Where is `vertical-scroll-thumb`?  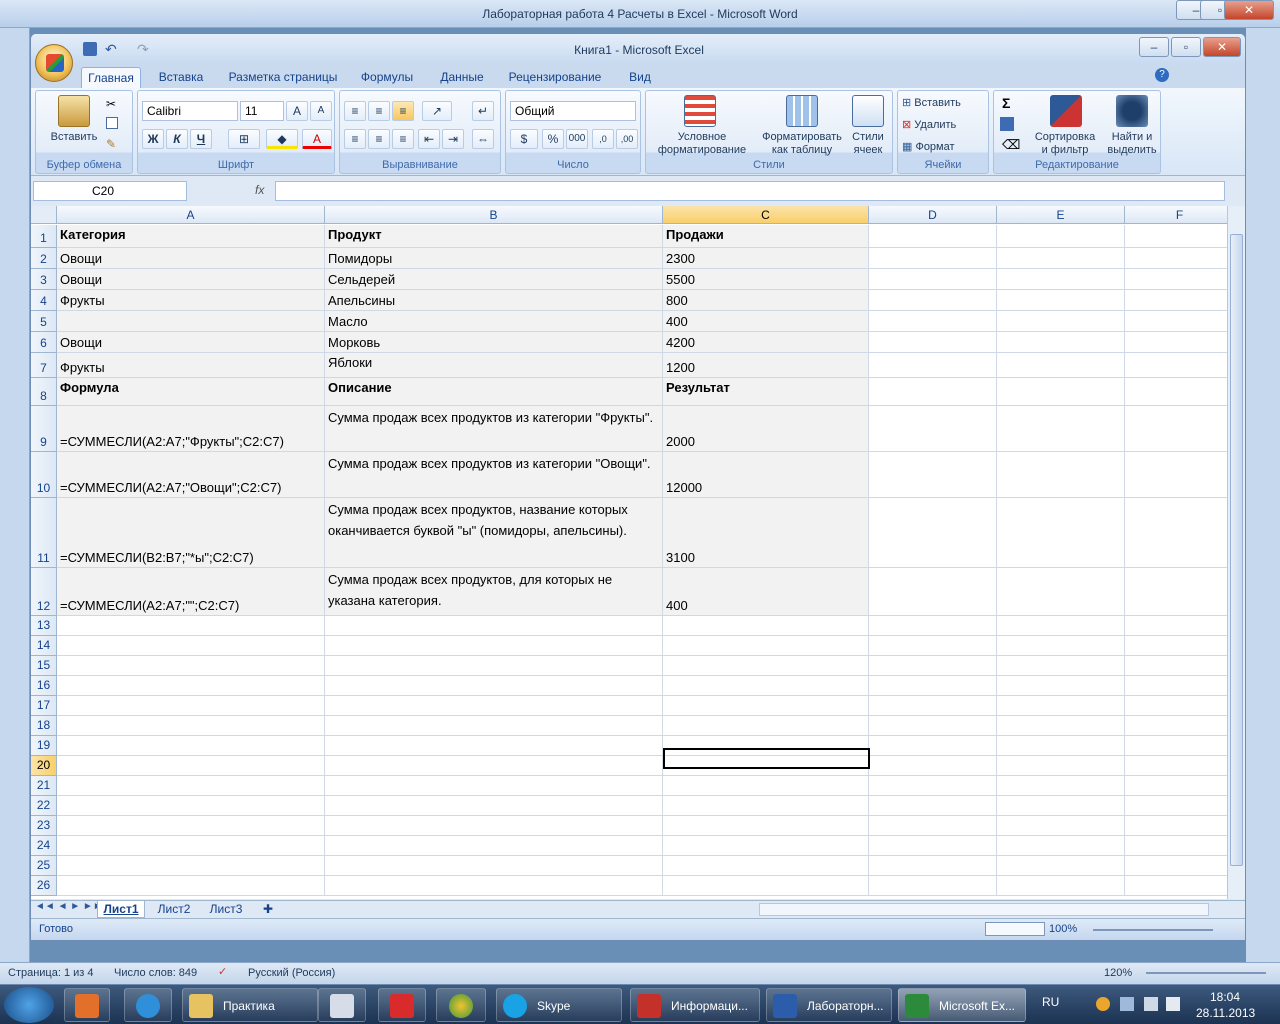
vertical-scroll-thumb is located at coordinates (1236, 550).